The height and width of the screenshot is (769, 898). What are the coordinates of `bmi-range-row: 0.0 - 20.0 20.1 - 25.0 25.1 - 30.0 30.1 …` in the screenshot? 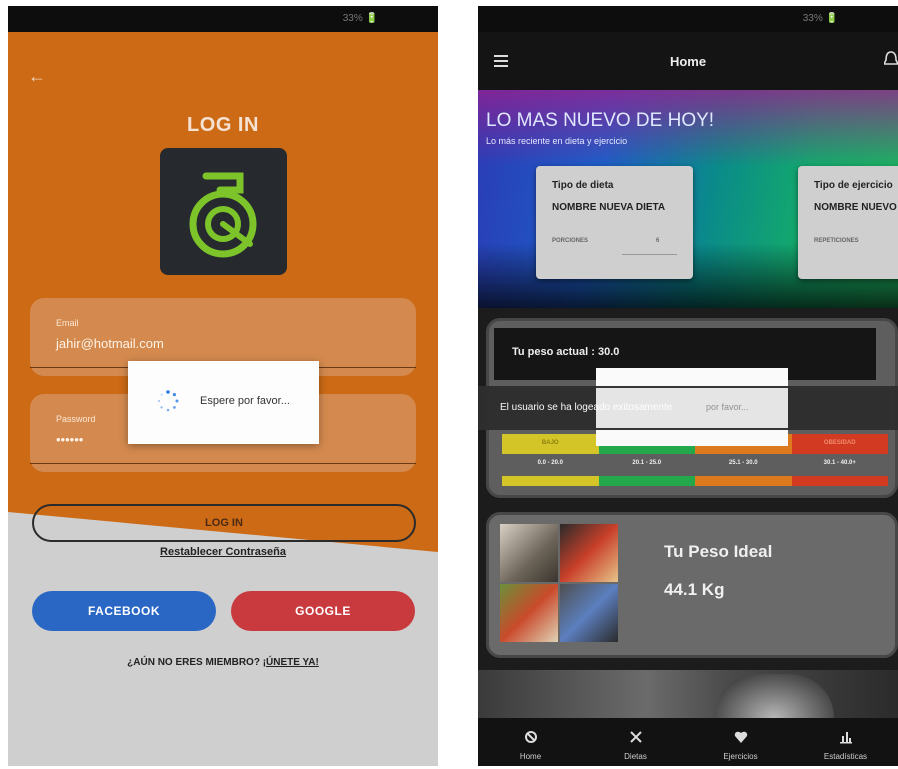 It's located at (695, 464).